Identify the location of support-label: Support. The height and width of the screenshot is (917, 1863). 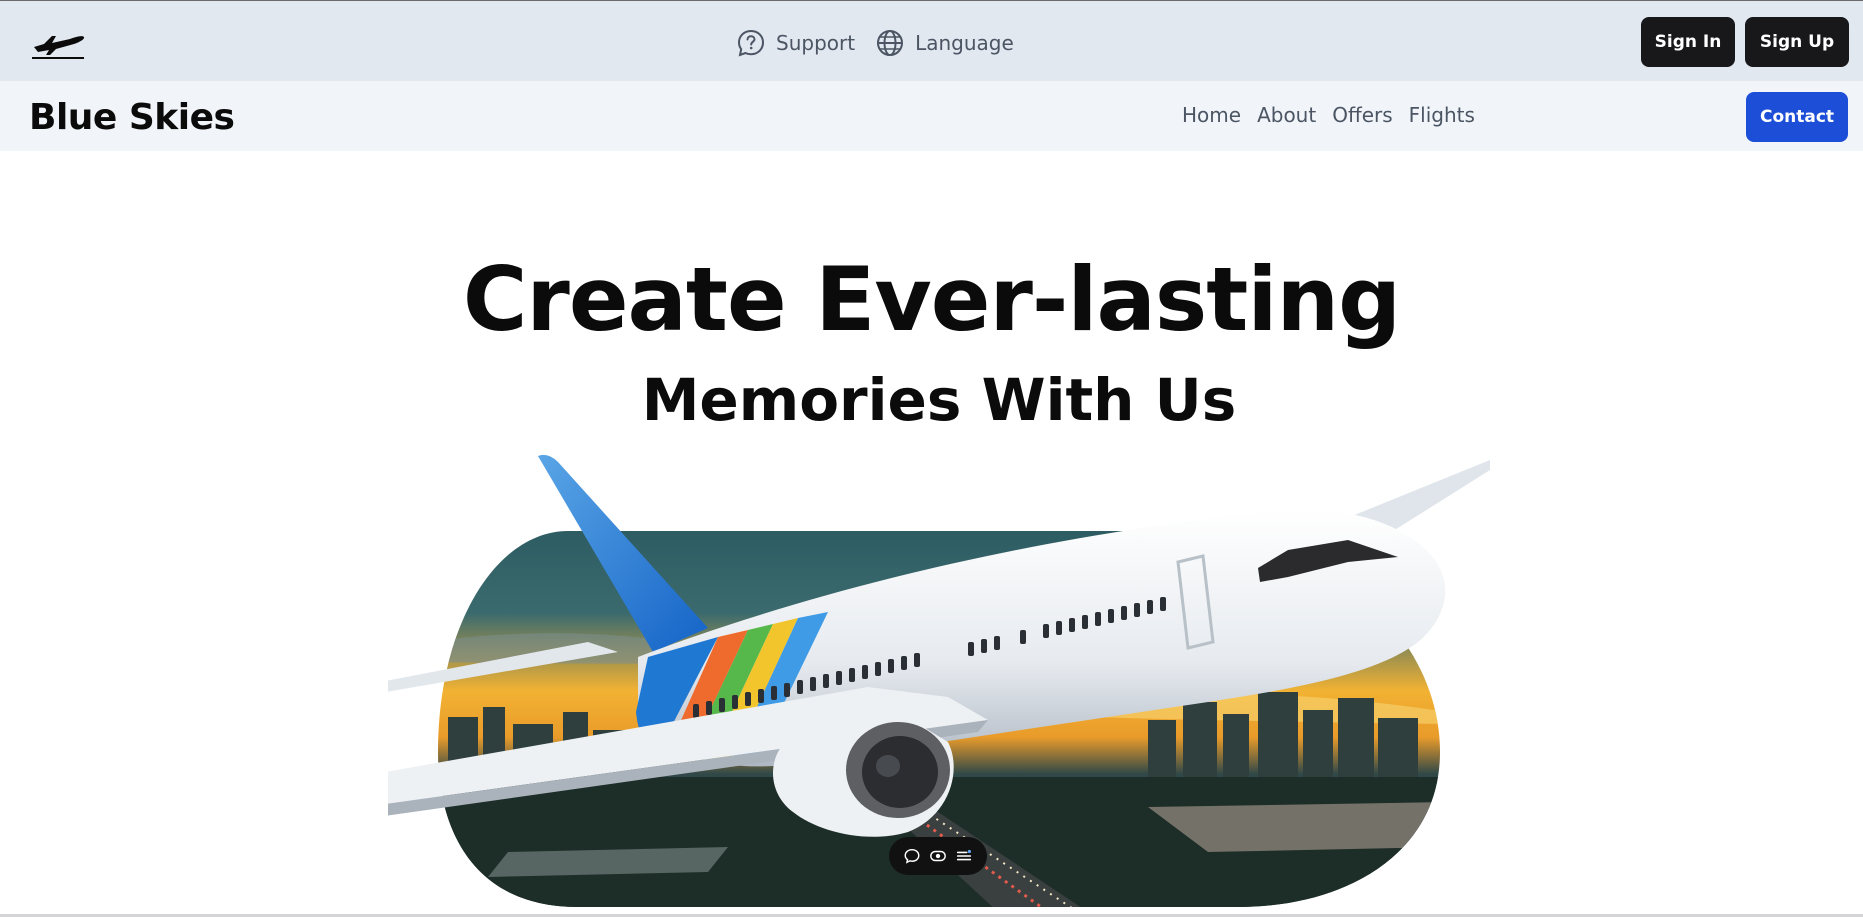
(816, 43).